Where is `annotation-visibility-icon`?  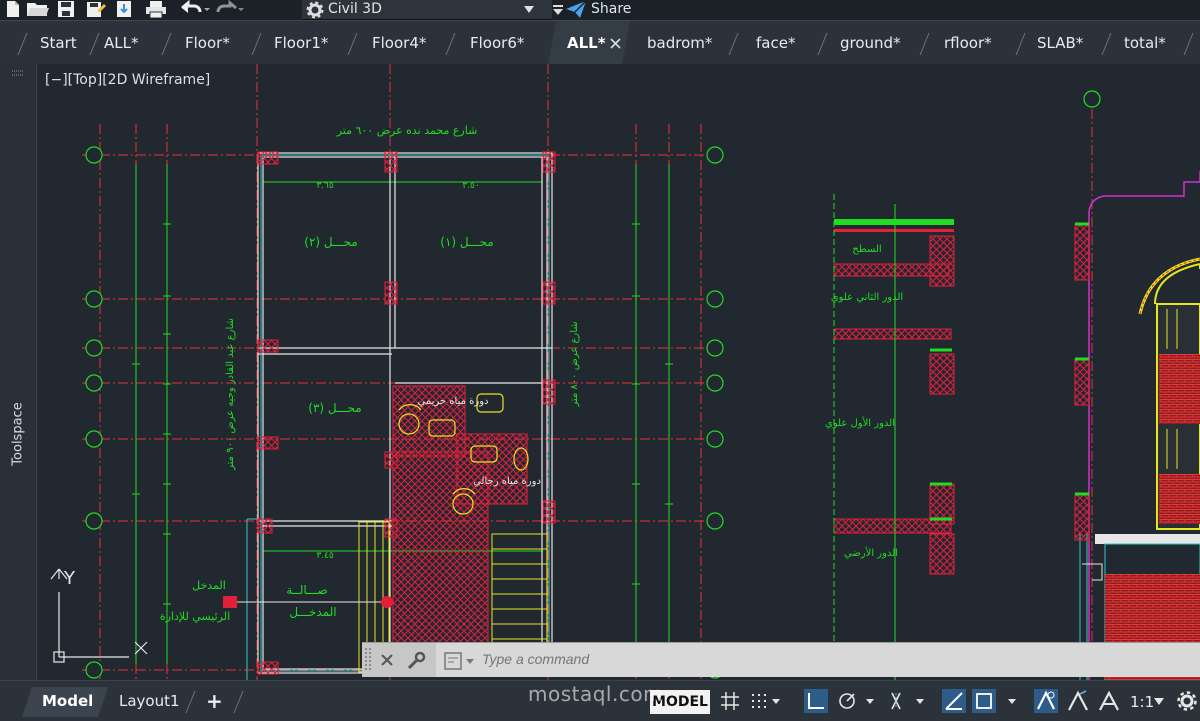
annotation-visibility-icon is located at coordinates (1046, 701).